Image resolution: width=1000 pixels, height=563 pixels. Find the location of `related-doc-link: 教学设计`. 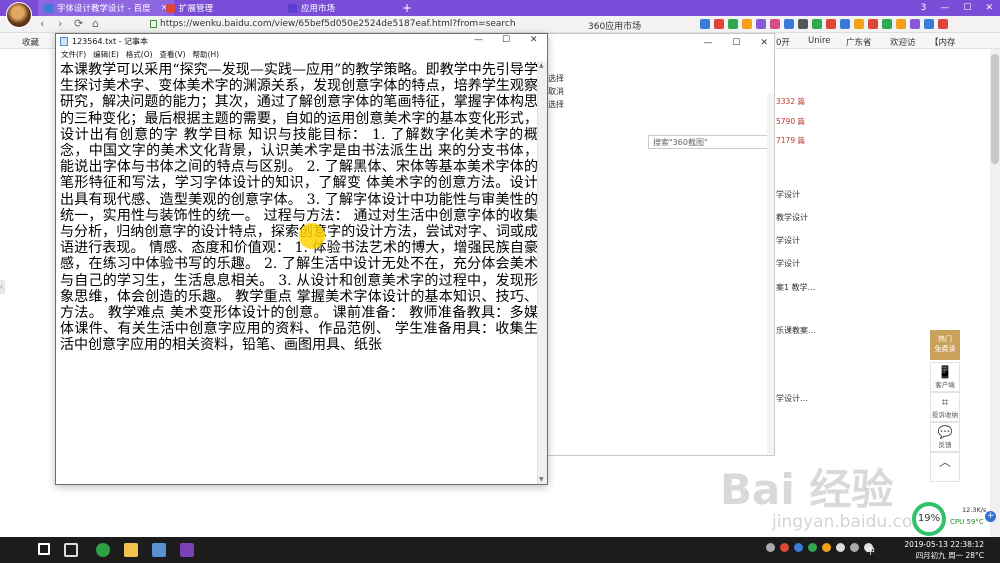

related-doc-link: 教学设计 is located at coordinates (792, 217).